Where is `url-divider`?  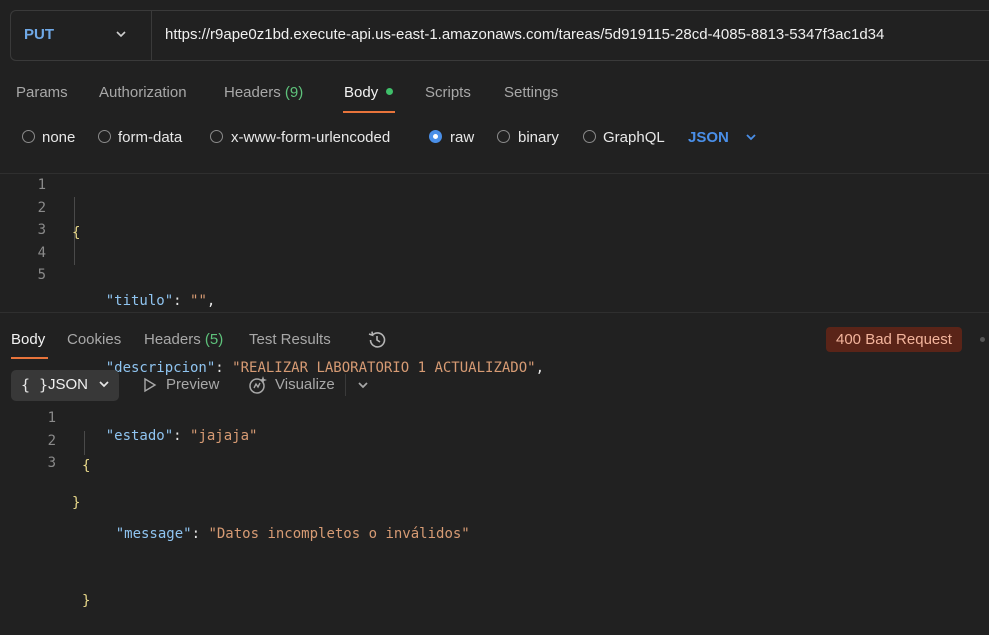
url-divider is located at coordinates (151, 35).